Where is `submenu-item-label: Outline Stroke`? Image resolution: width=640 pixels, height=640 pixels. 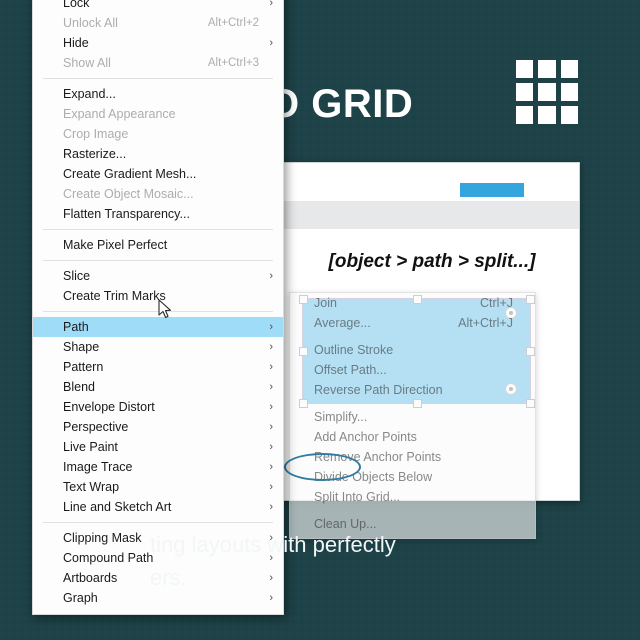
submenu-item-label: Outline Stroke is located at coordinates (354, 350).